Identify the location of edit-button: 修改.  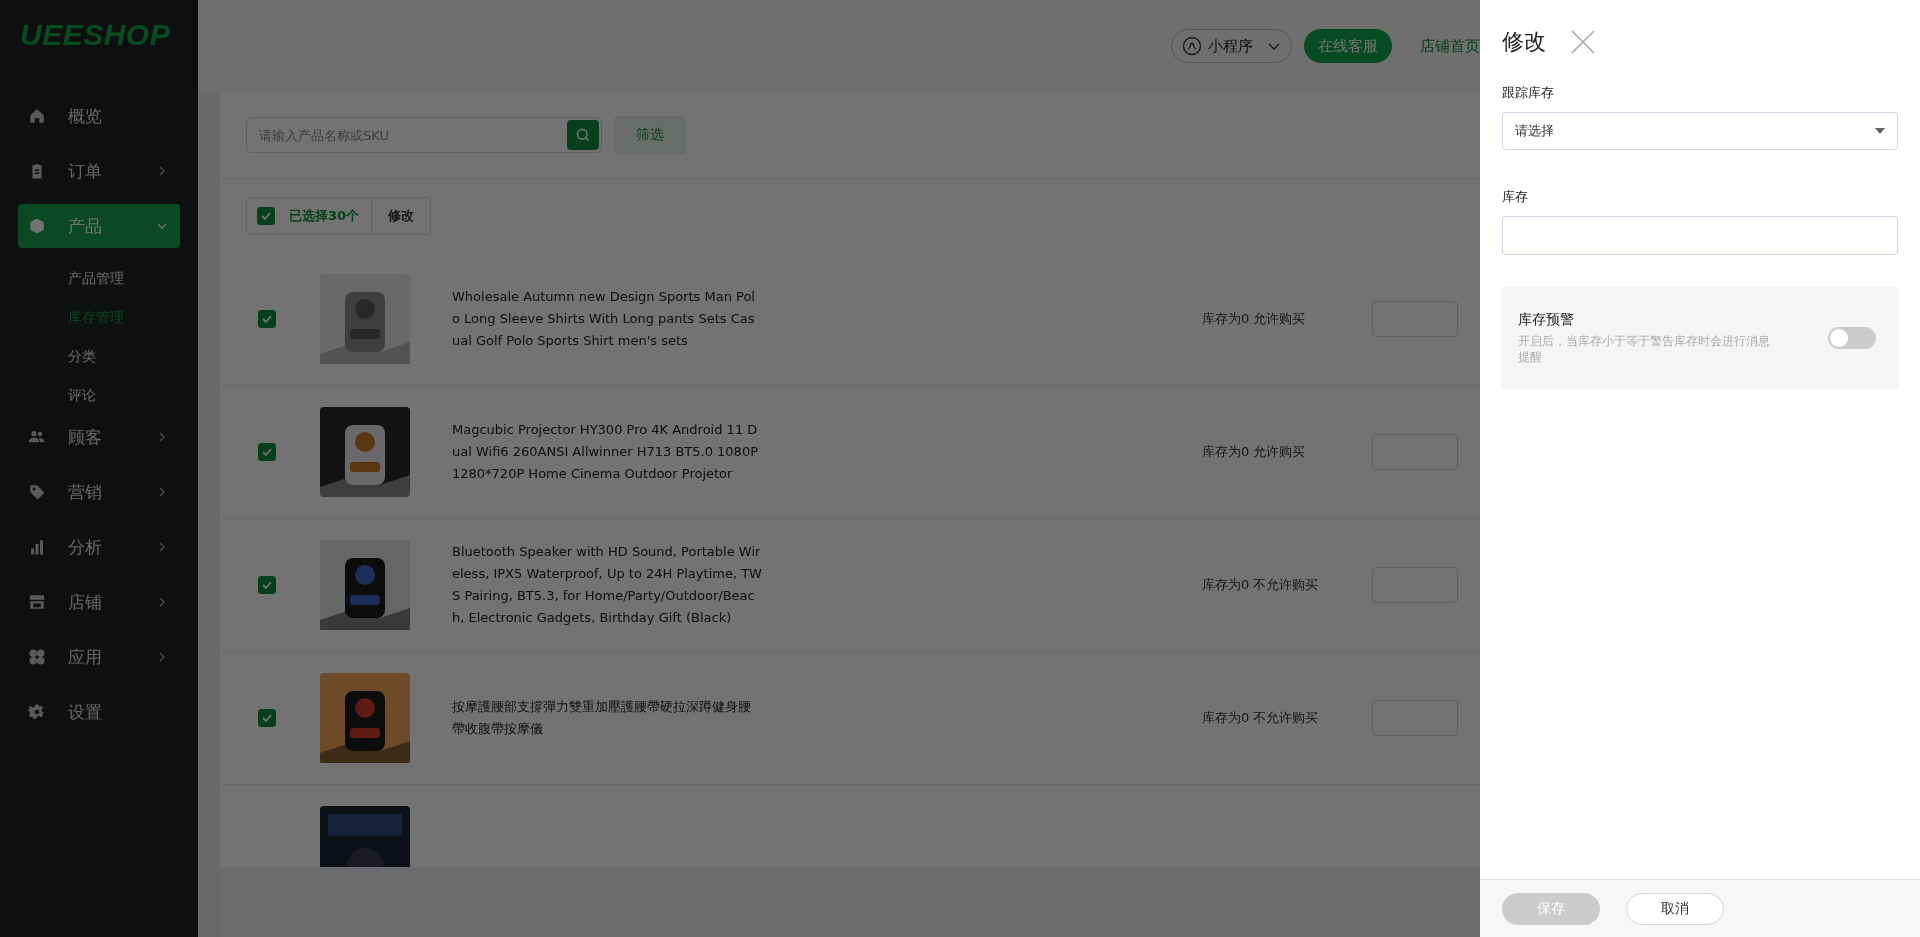
(401, 216).